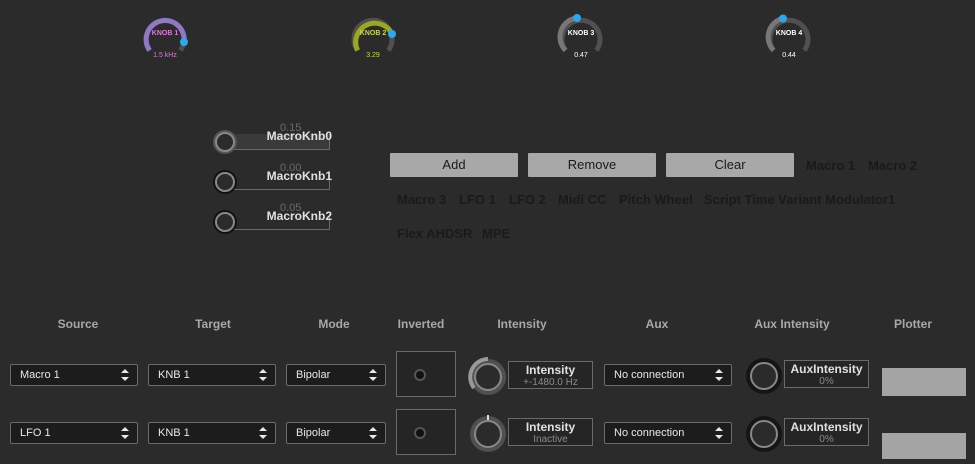 This screenshot has height=464, width=975. I want to click on source-item-script-modulator: Script Time Variant Modulator1, so click(799, 199).